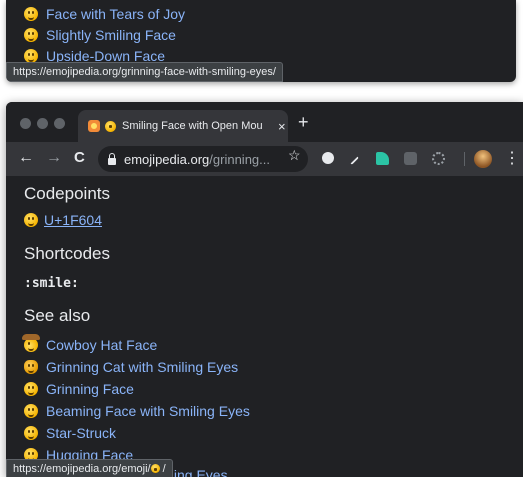 The width and height of the screenshot is (523, 477). I want to click on shortcodes-heading: Shortcodes, so click(67, 253).